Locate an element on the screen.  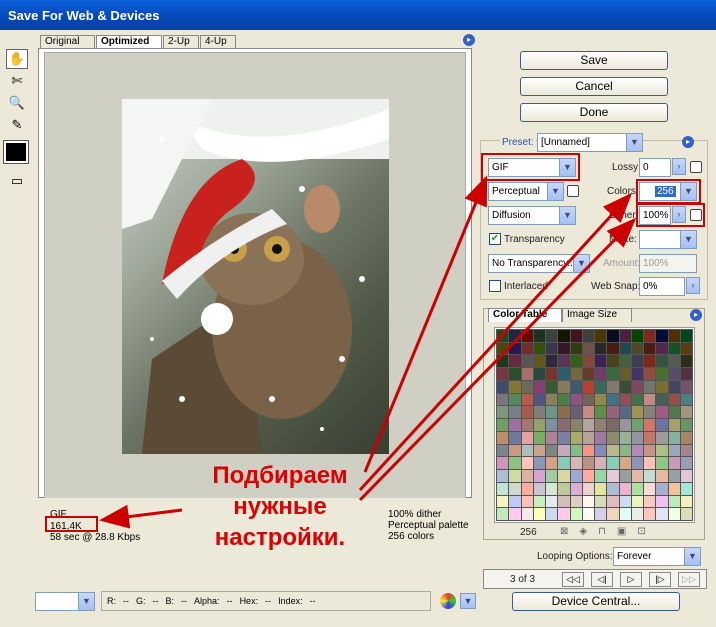
tab-image-size: Image Size is located at coordinates (597, 315).